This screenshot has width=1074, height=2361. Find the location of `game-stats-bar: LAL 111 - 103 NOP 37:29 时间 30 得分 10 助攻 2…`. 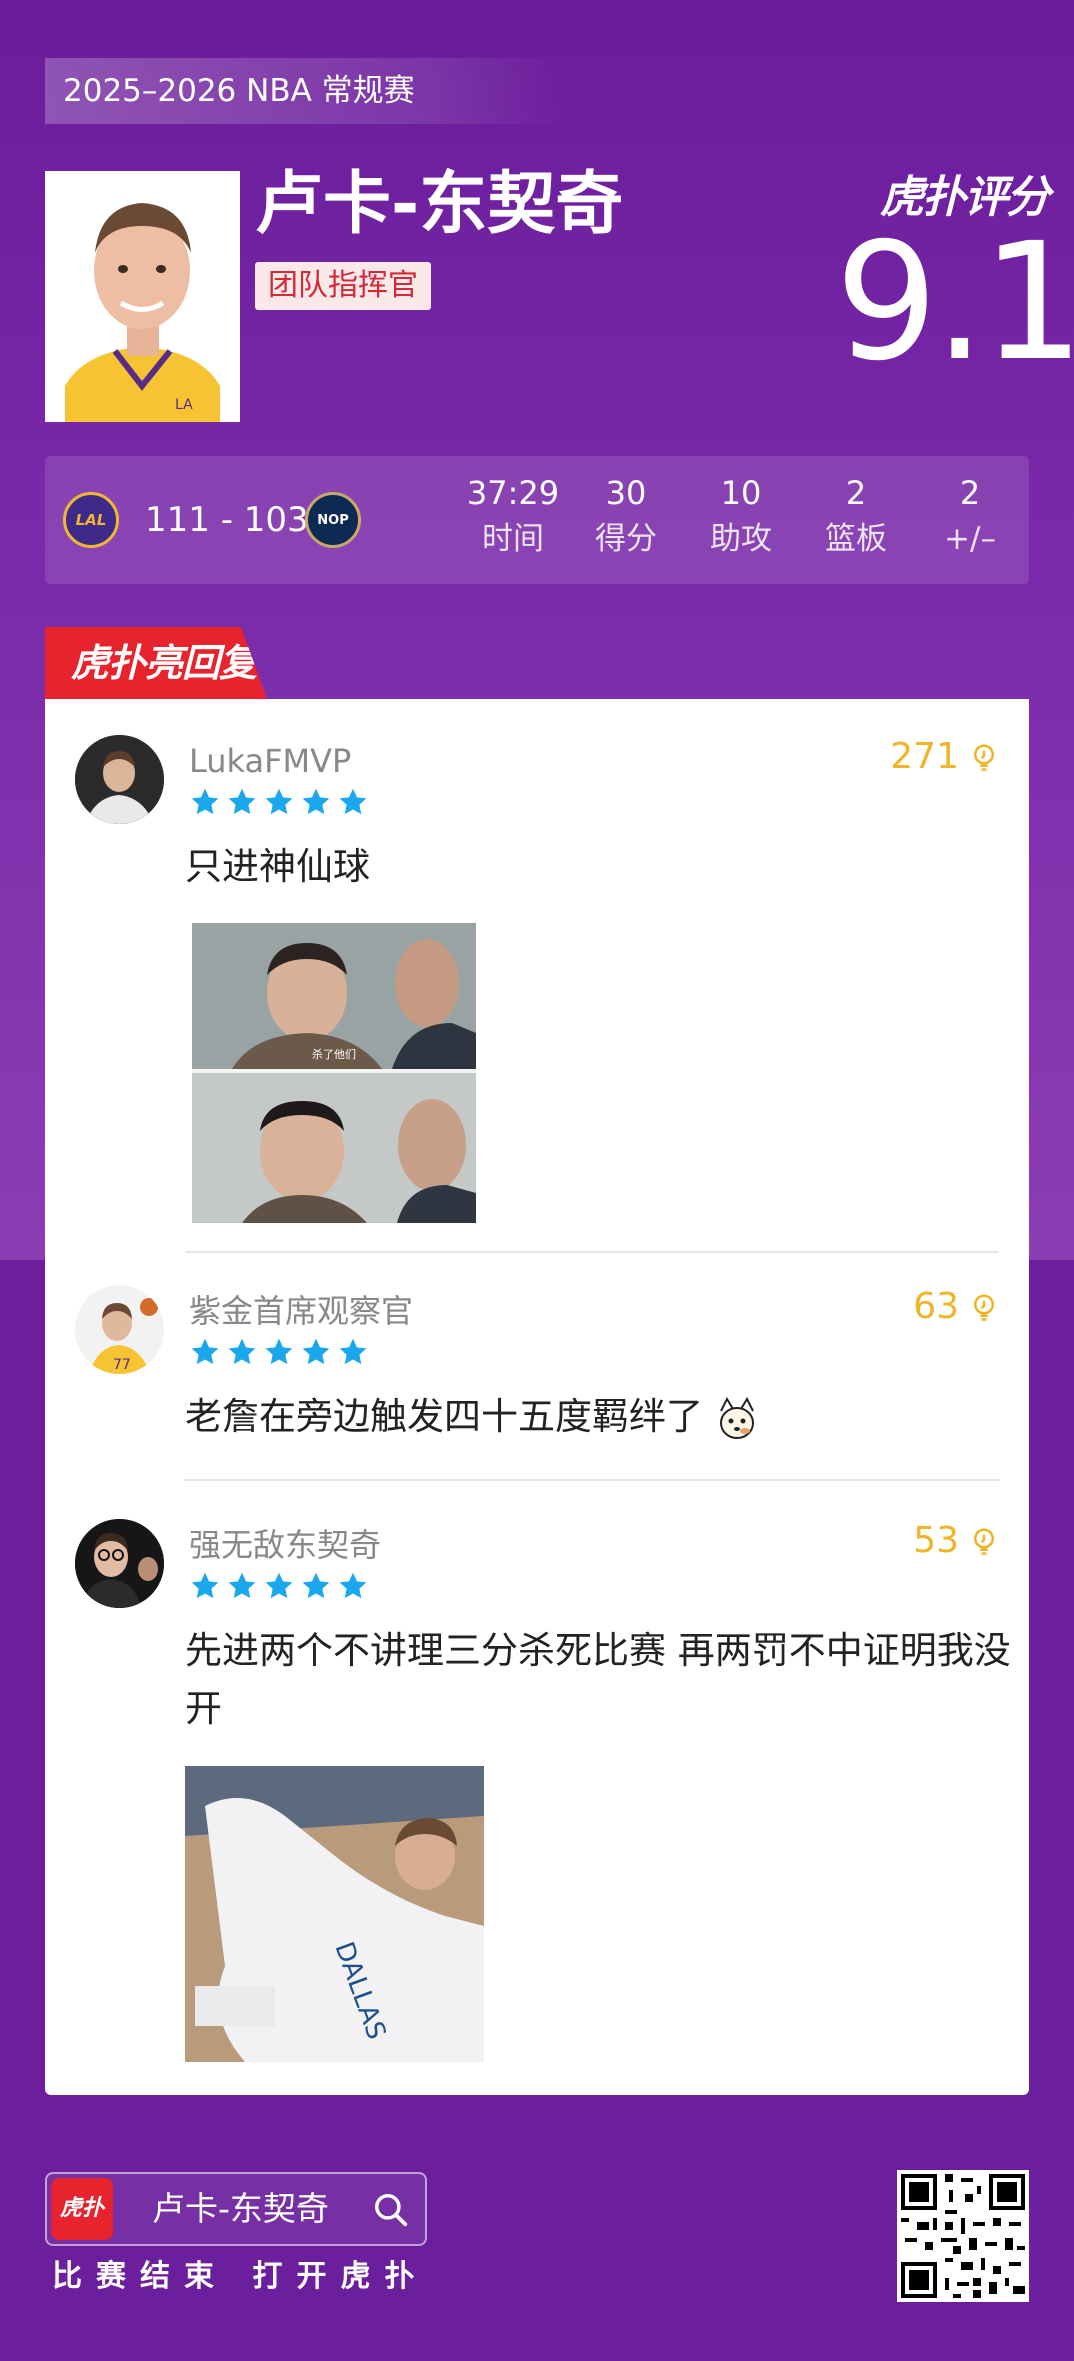

game-stats-bar: LAL 111 - 103 NOP 37:29 时间 30 得分 10 助攻 2… is located at coordinates (537, 520).